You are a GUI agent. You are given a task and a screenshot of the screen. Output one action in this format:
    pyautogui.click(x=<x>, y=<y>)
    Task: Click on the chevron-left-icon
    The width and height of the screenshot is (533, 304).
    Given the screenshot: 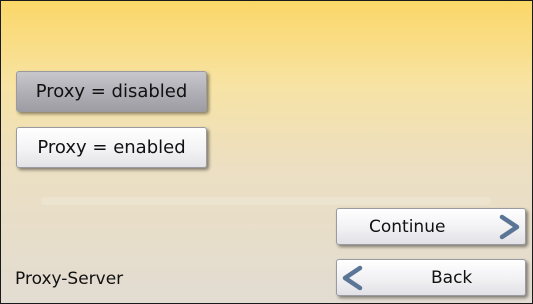 What is the action you would take?
    pyautogui.click(x=352, y=278)
    